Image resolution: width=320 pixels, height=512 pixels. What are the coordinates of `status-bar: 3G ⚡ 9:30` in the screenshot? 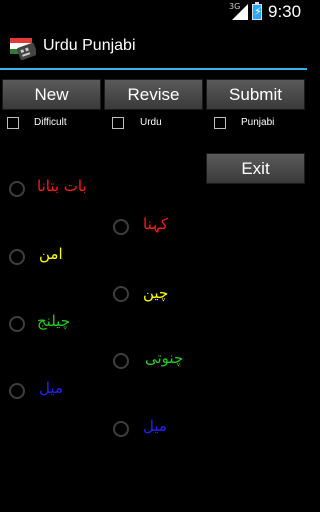 It's located at (153, 12).